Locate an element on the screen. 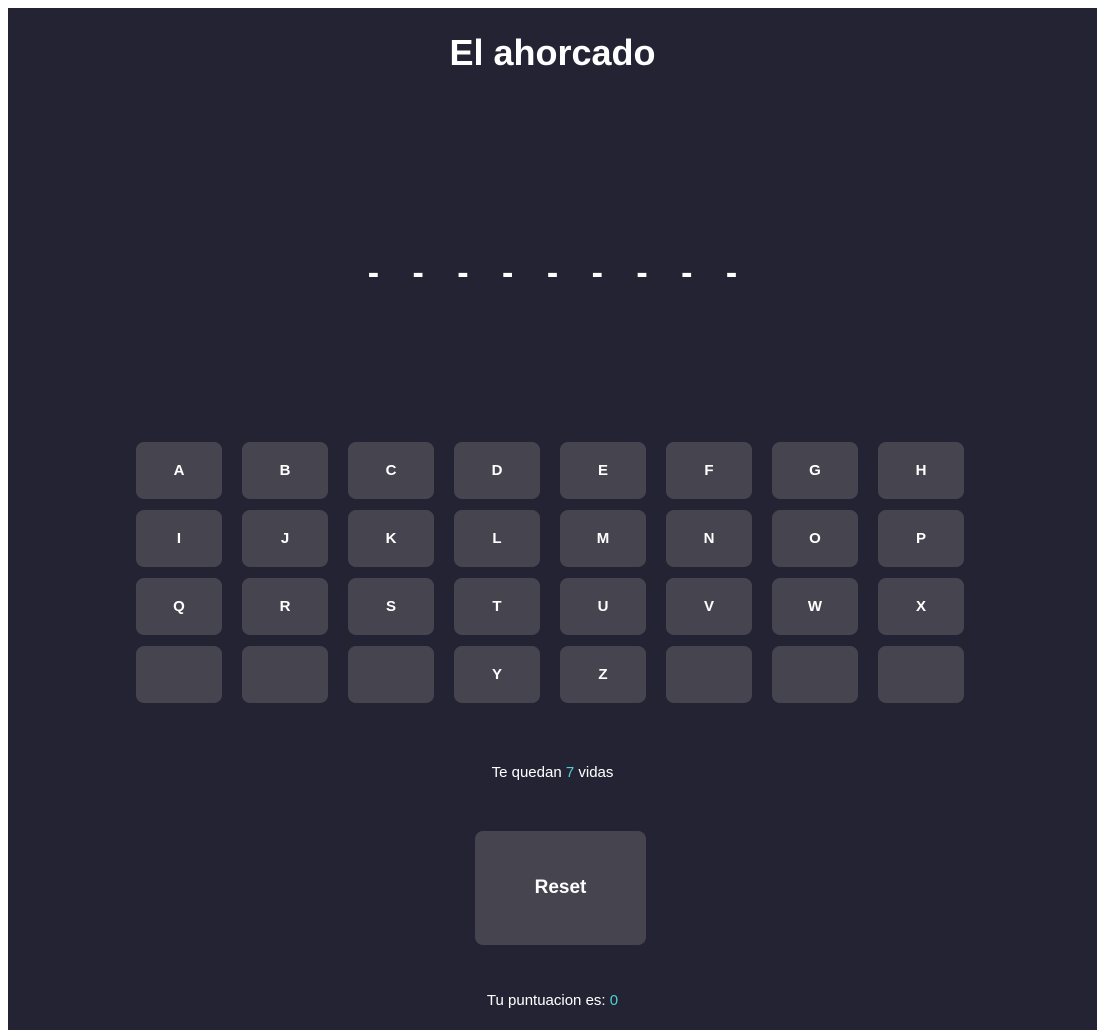  key-y: Y is located at coordinates (497, 674).